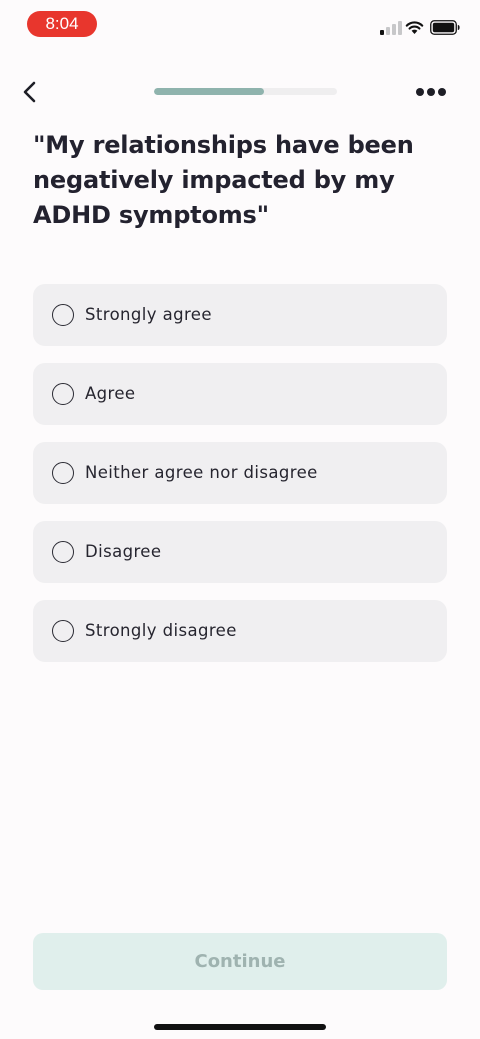 The height and width of the screenshot is (1039, 480). Describe the element at coordinates (148, 314) in the screenshot. I see `option-label: Strongly agree` at that location.